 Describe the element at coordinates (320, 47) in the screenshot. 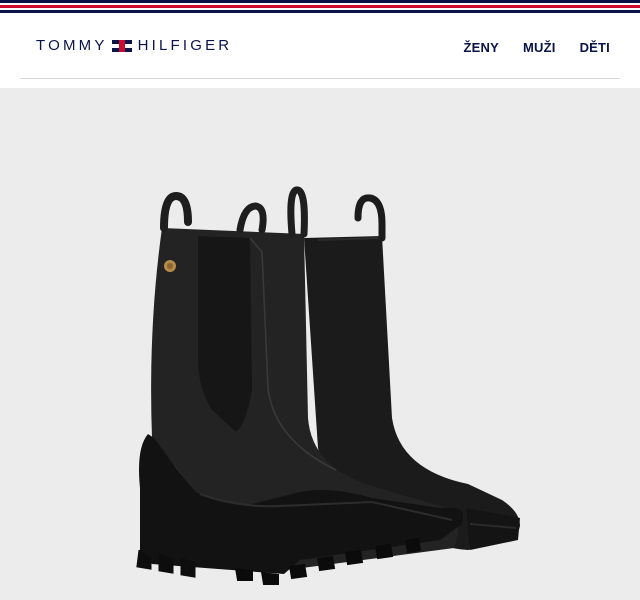

I see `site-header: TOMMY HILFIGER ŽENY MUŽI DĚTI` at that location.